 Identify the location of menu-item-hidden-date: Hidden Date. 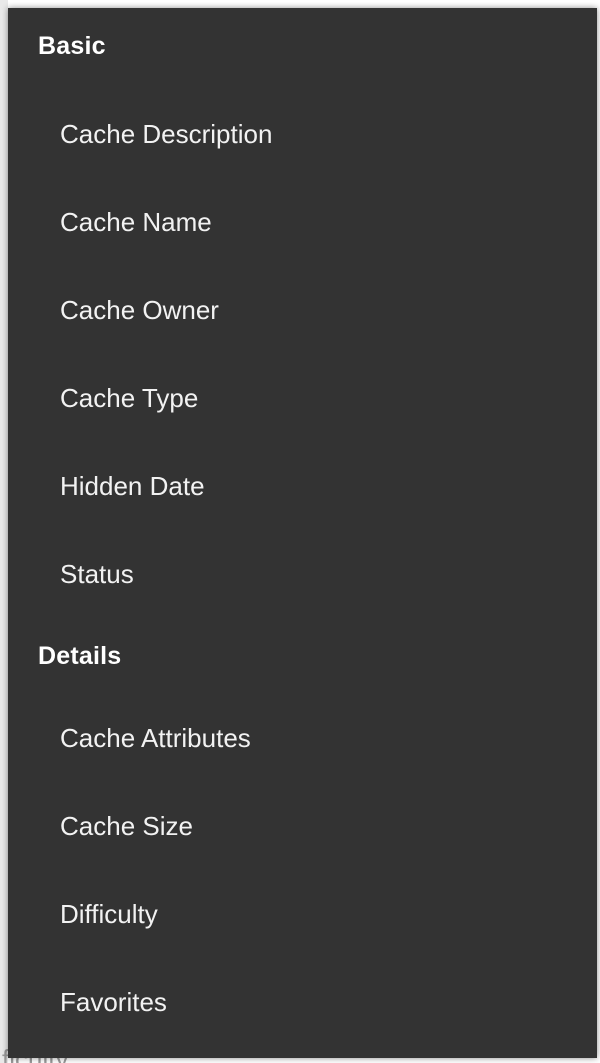
(302, 486).